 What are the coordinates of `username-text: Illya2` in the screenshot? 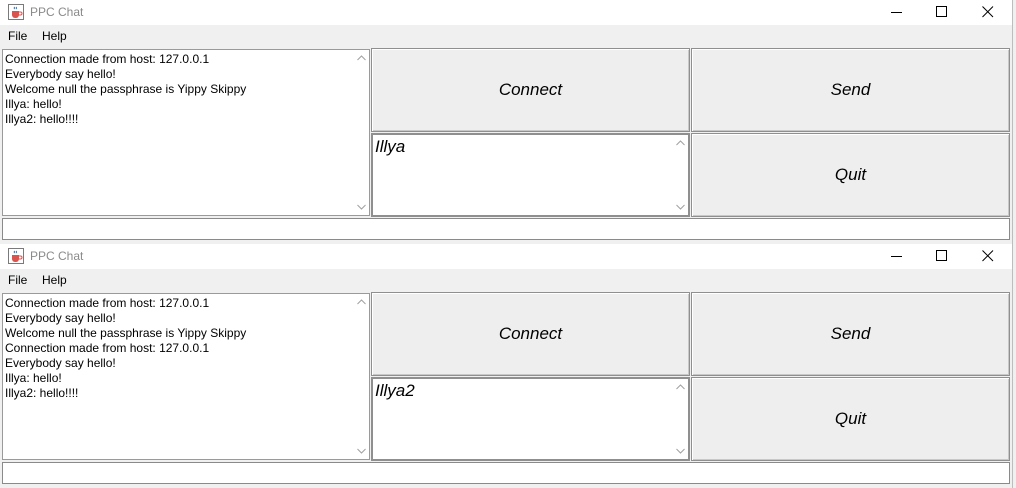 It's located at (395, 390).